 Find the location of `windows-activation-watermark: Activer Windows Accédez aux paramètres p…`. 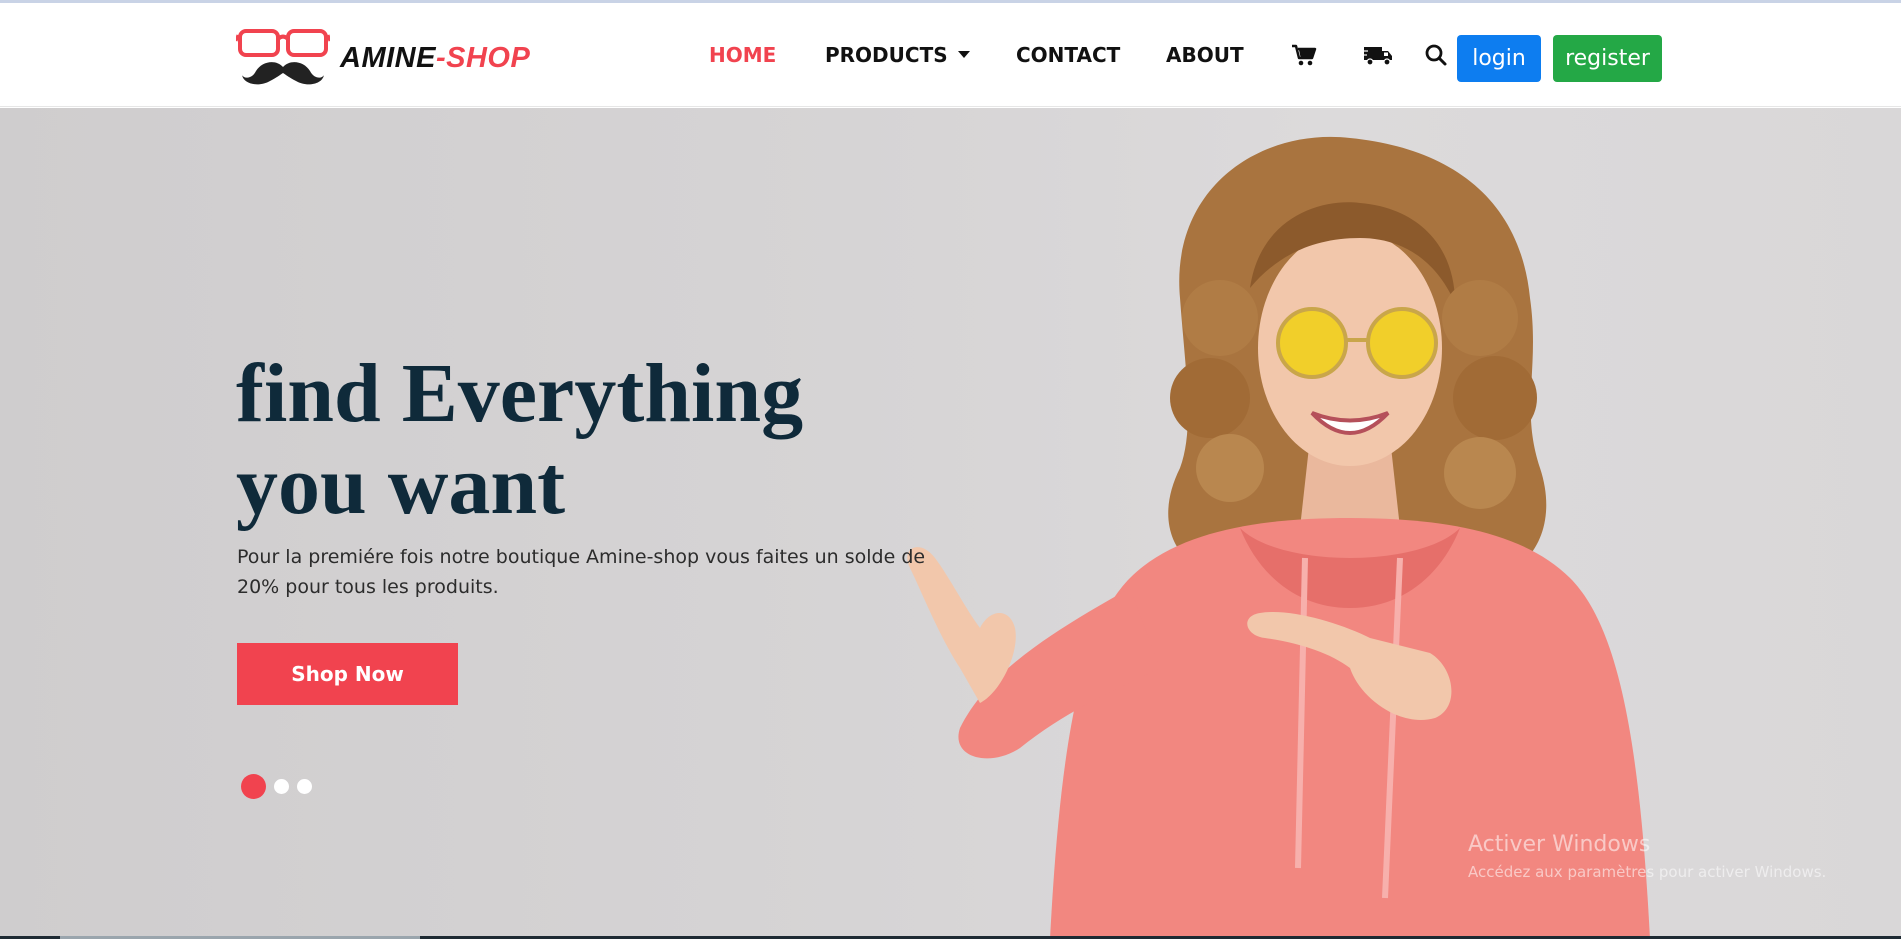

windows-activation-watermark: Activer Windows Accédez aux paramètres p… is located at coordinates (1647, 856).